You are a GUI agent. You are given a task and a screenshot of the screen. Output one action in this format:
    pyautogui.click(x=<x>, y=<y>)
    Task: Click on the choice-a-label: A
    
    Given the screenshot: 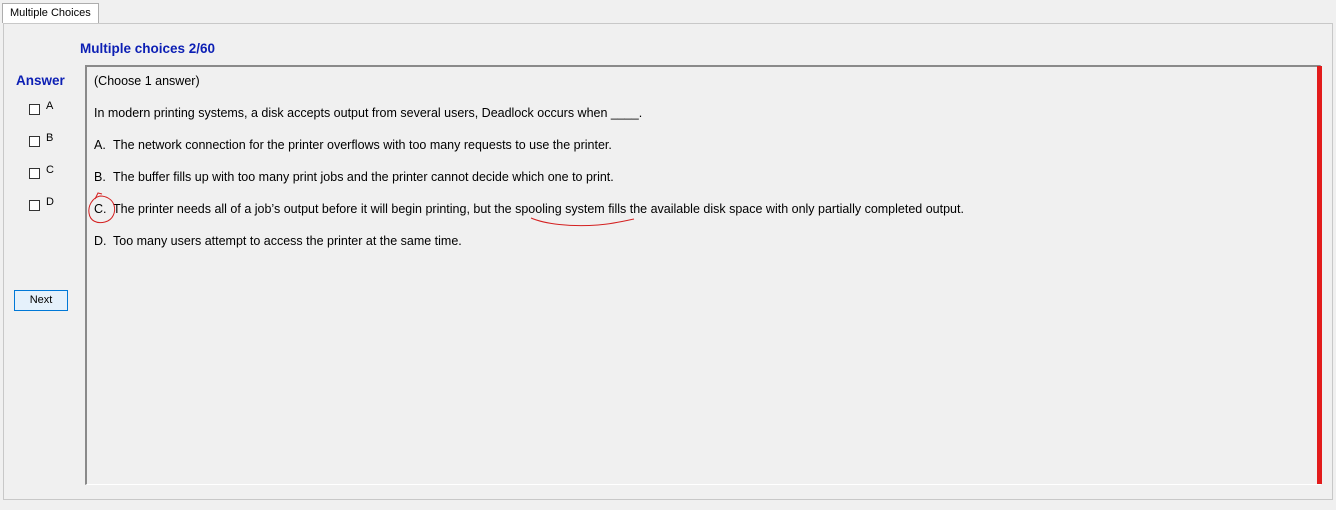 What is the action you would take?
    pyautogui.click(x=50, y=106)
    